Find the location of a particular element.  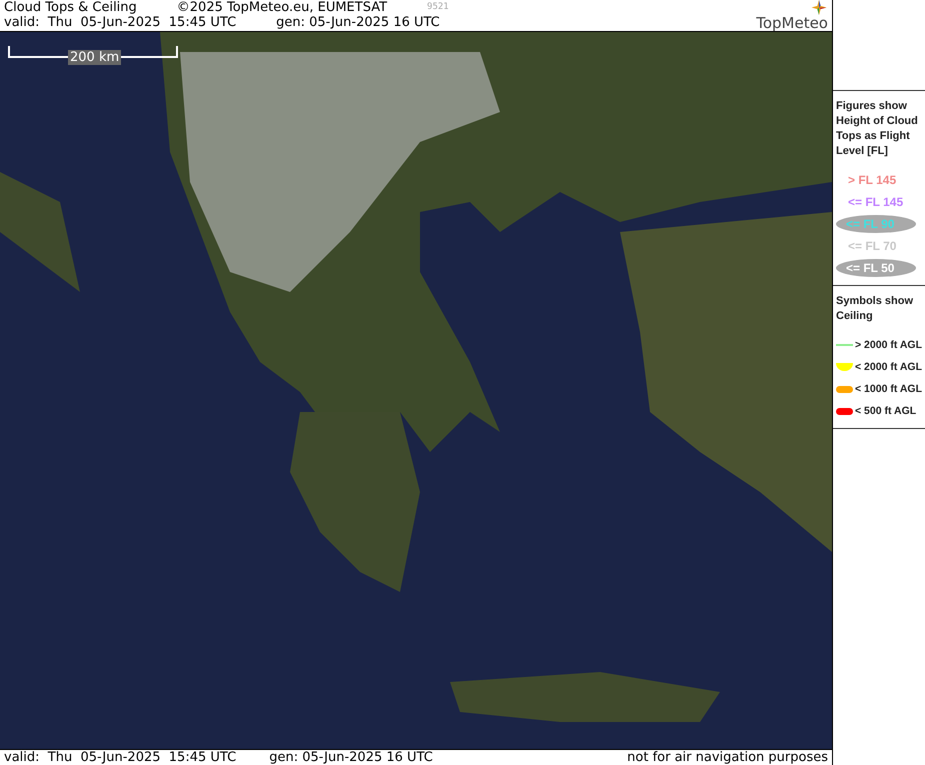

compass-star-icon is located at coordinates (819, 7).